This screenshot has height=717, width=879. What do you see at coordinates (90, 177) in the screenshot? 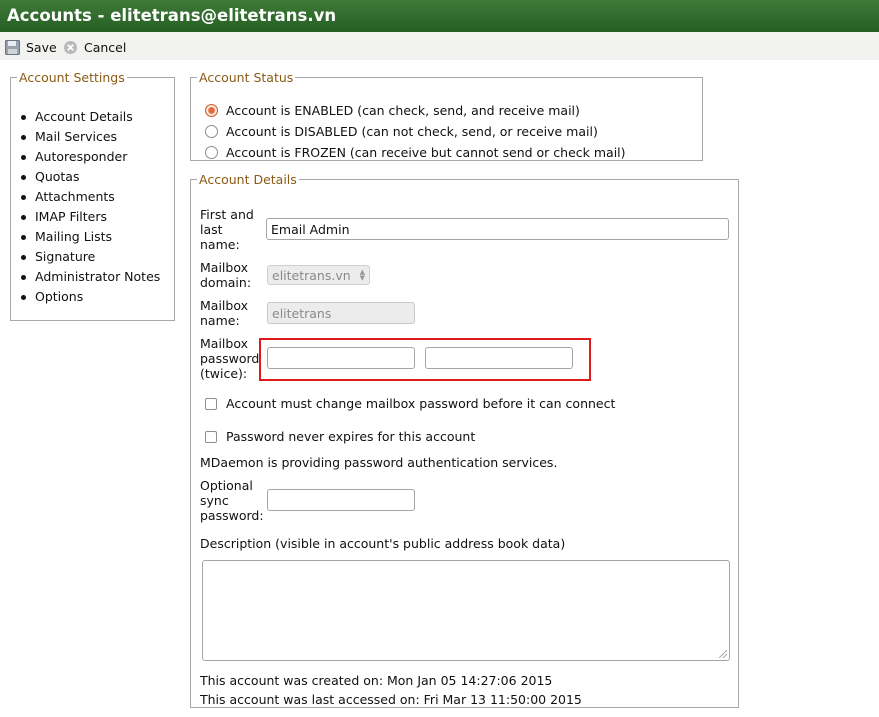
I see `sidebar-item-quotas: Quotas` at bounding box center [90, 177].